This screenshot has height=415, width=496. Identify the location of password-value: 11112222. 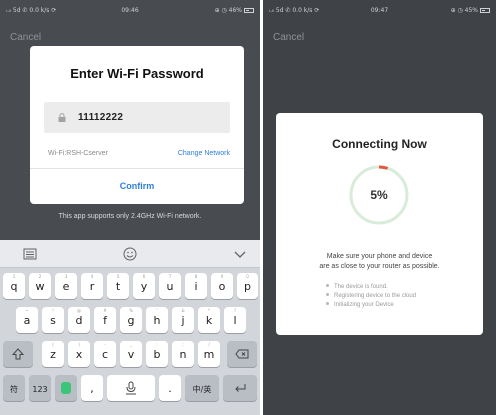
(101, 117).